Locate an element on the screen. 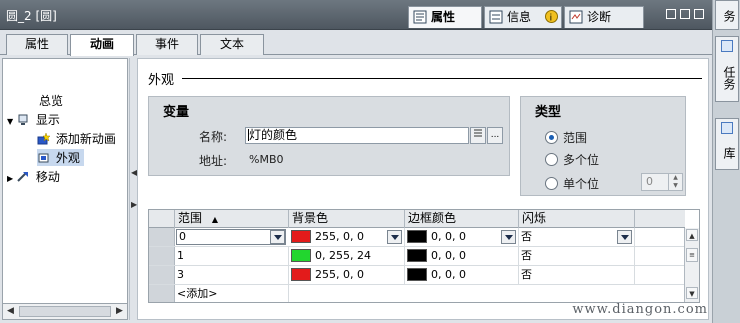  scroll-grip-icon: ≡ is located at coordinates (692, 255).